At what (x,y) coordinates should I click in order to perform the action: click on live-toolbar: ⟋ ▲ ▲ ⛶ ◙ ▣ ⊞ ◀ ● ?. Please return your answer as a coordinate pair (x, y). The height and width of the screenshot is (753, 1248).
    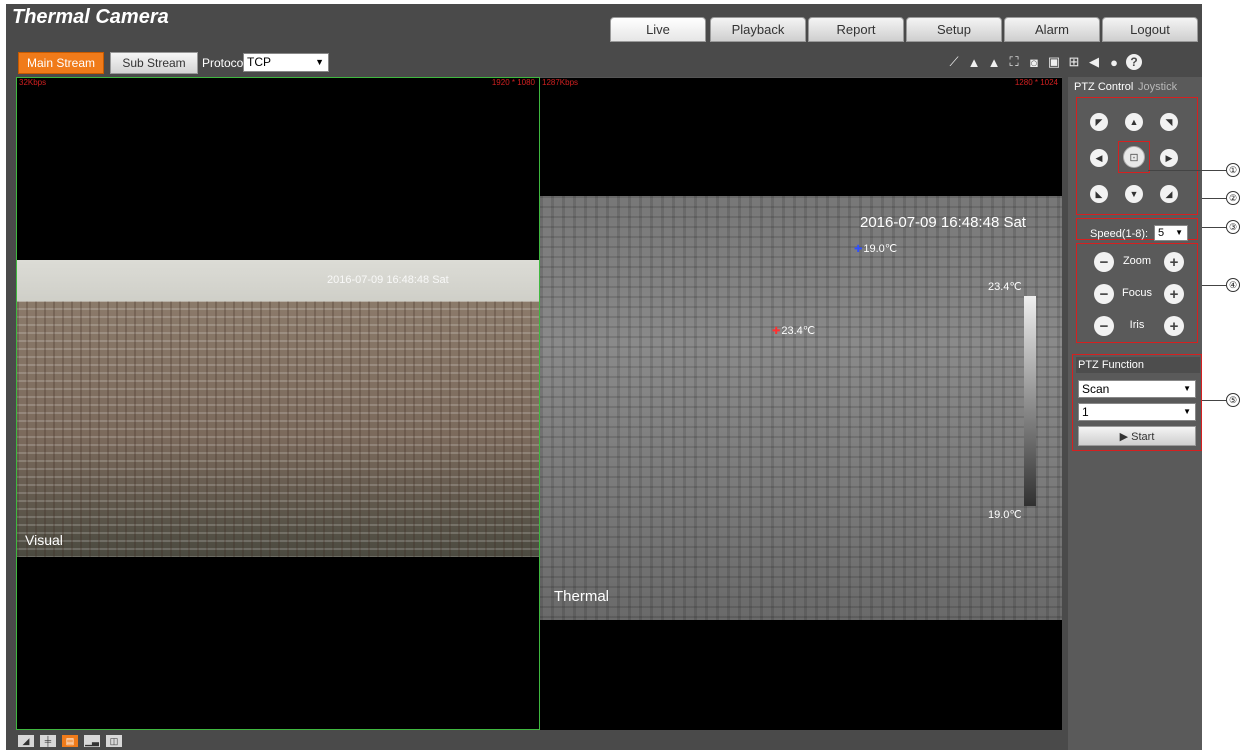
    Looking at the image, I should click on (1044, 62).